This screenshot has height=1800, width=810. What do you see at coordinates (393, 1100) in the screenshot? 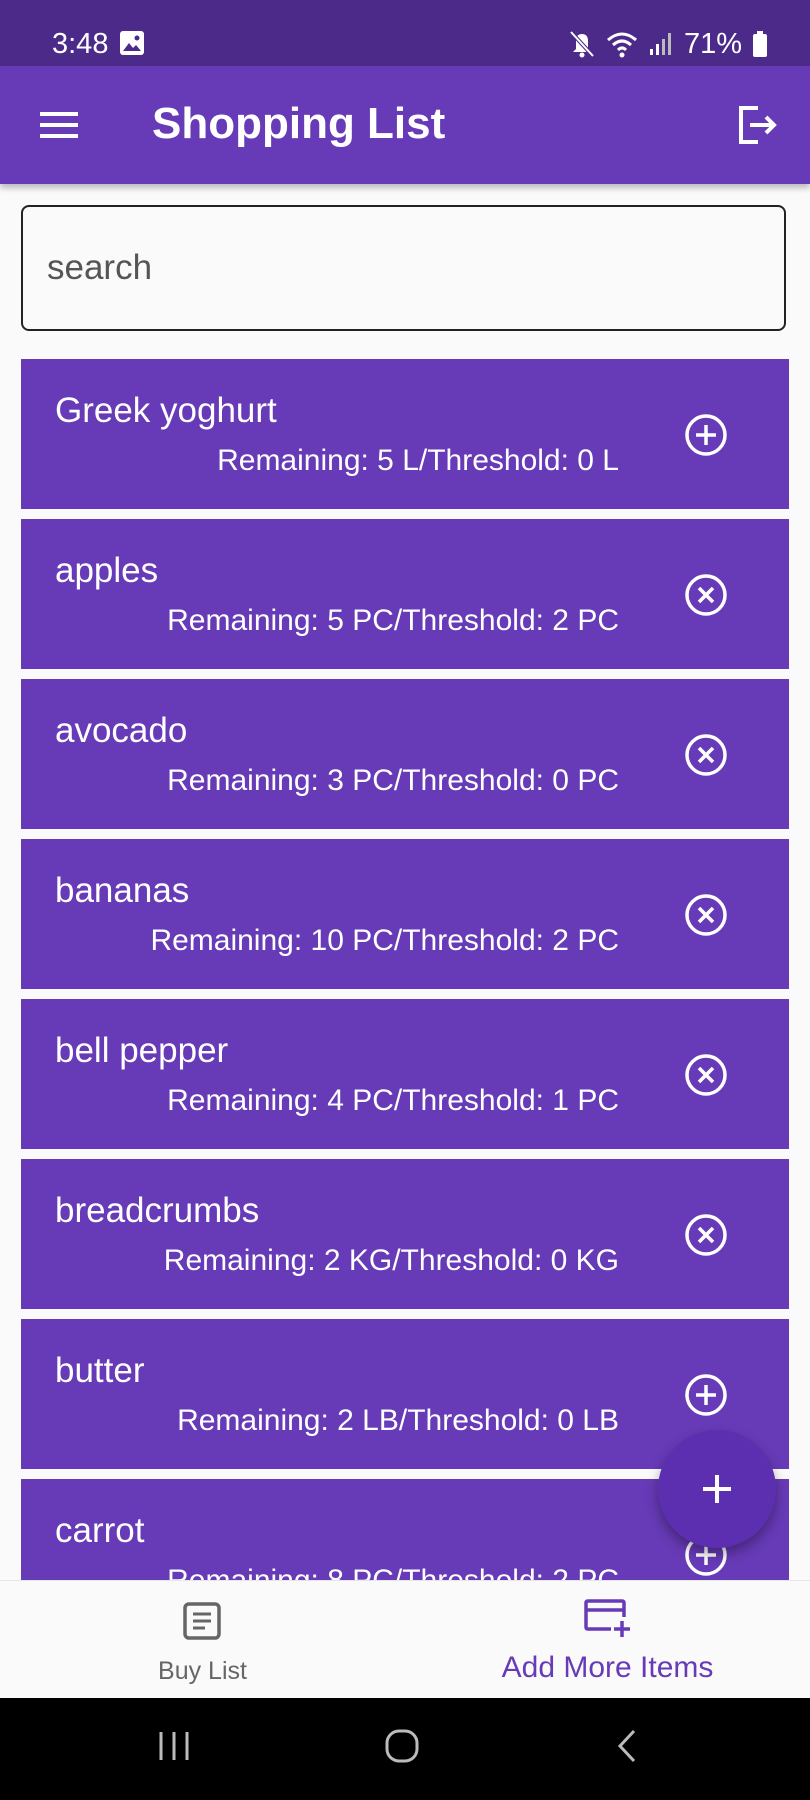
I see `item-detail: Remaining: 4 PC/Threshold: 1 PC` at bounding box center [393, 1100].